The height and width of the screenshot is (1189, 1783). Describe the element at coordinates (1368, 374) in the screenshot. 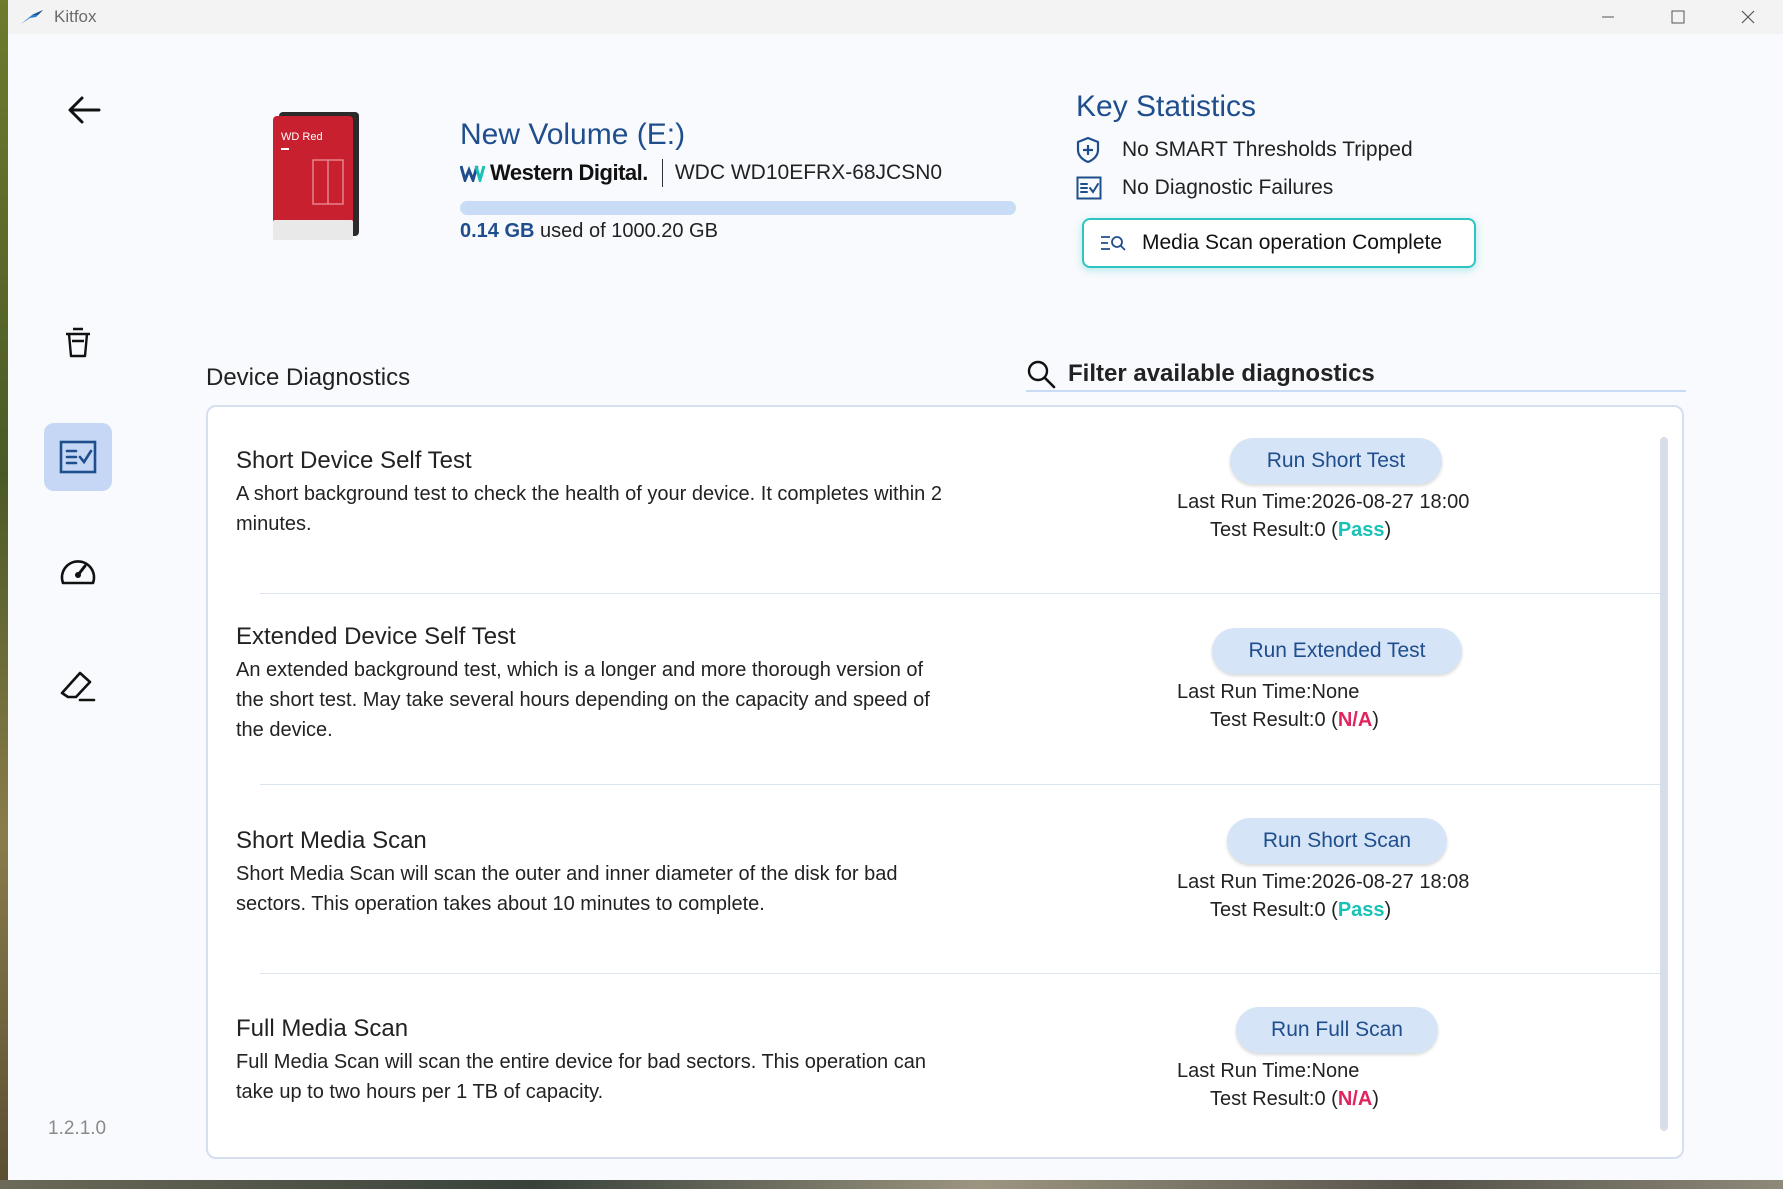

I see `filter-input` at that location.